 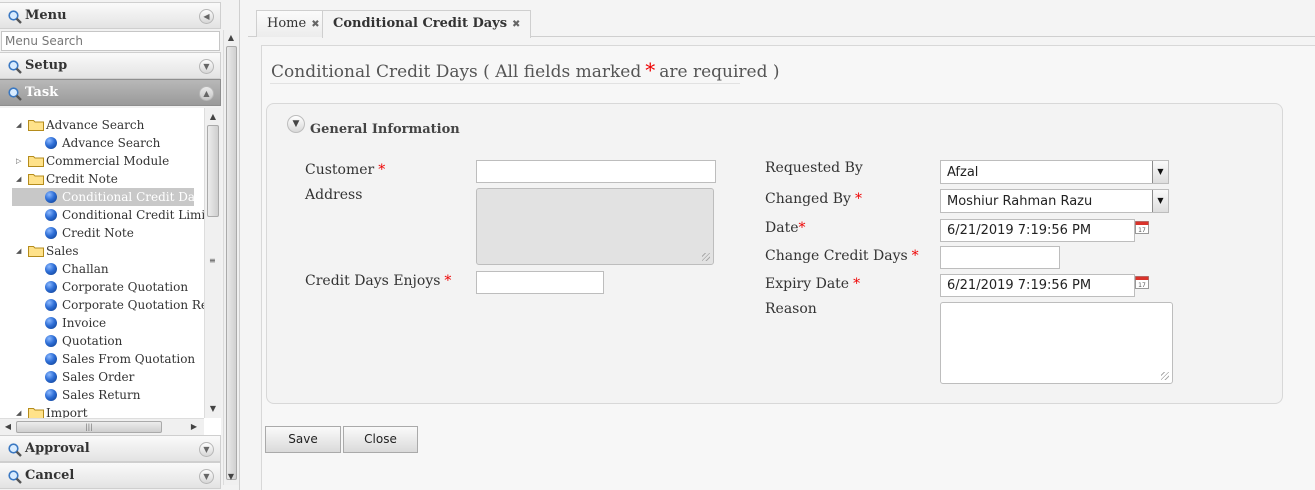 What do you see at coordinates (813, 284) in the screenshot?
I see `expiry-date-label: Expiry Date *` at bounding box center [813, 284].